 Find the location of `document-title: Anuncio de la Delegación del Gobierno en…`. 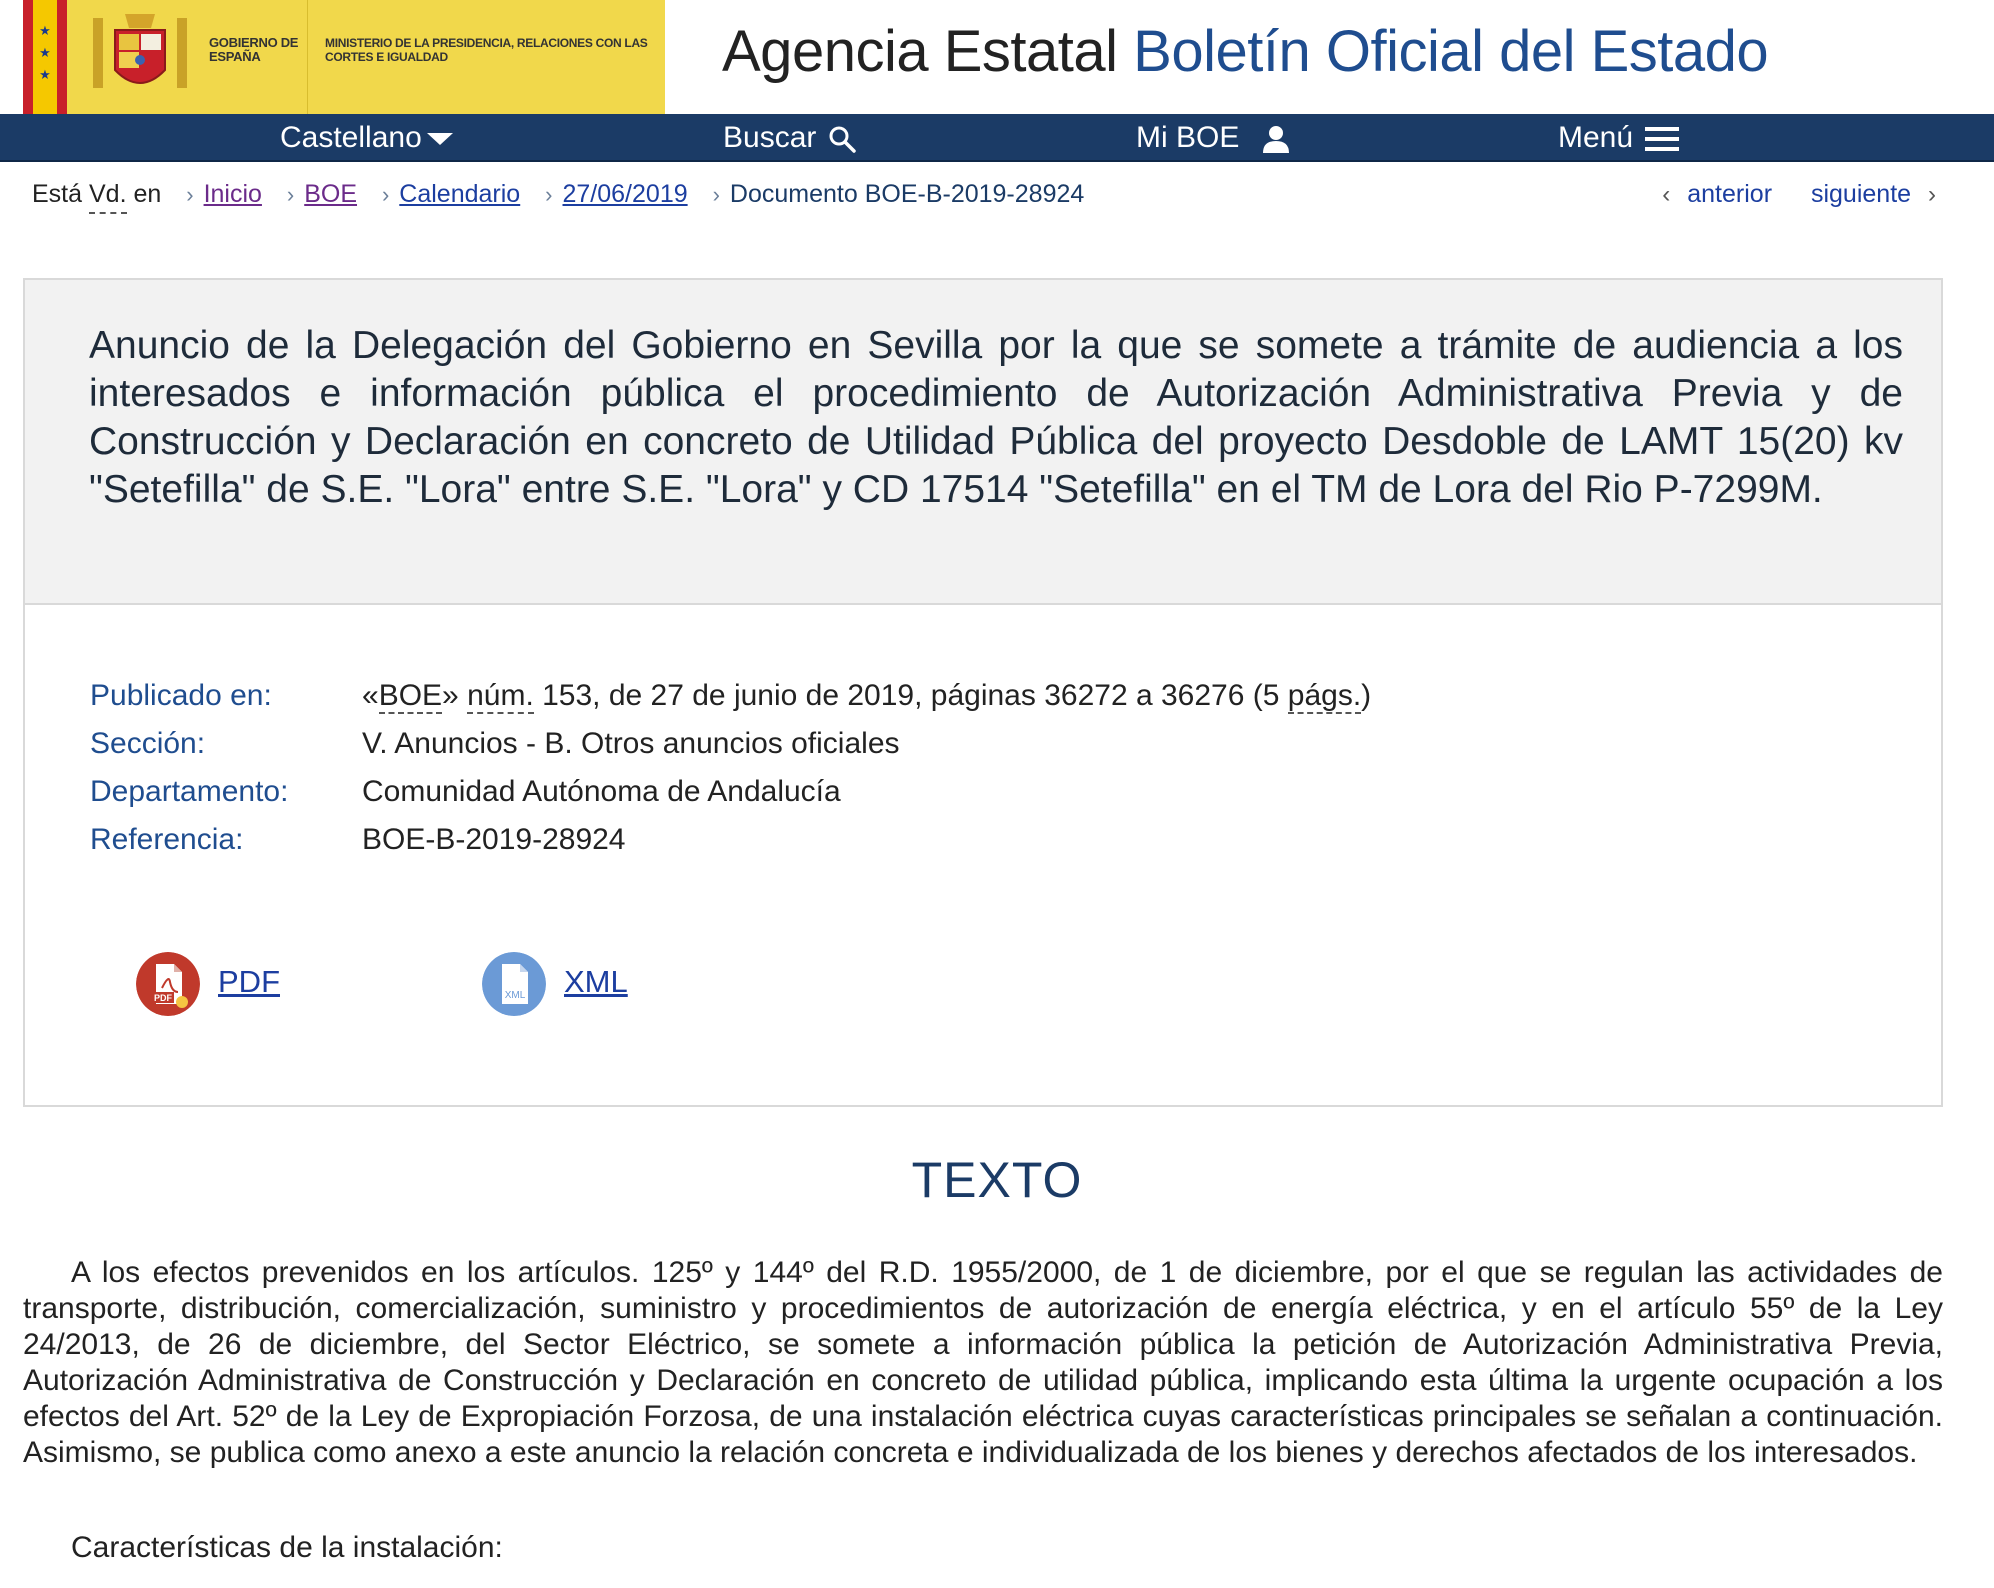

document-title: Anuncio de la Delegación del Gobierno en… is located at coordinates (996, 417).